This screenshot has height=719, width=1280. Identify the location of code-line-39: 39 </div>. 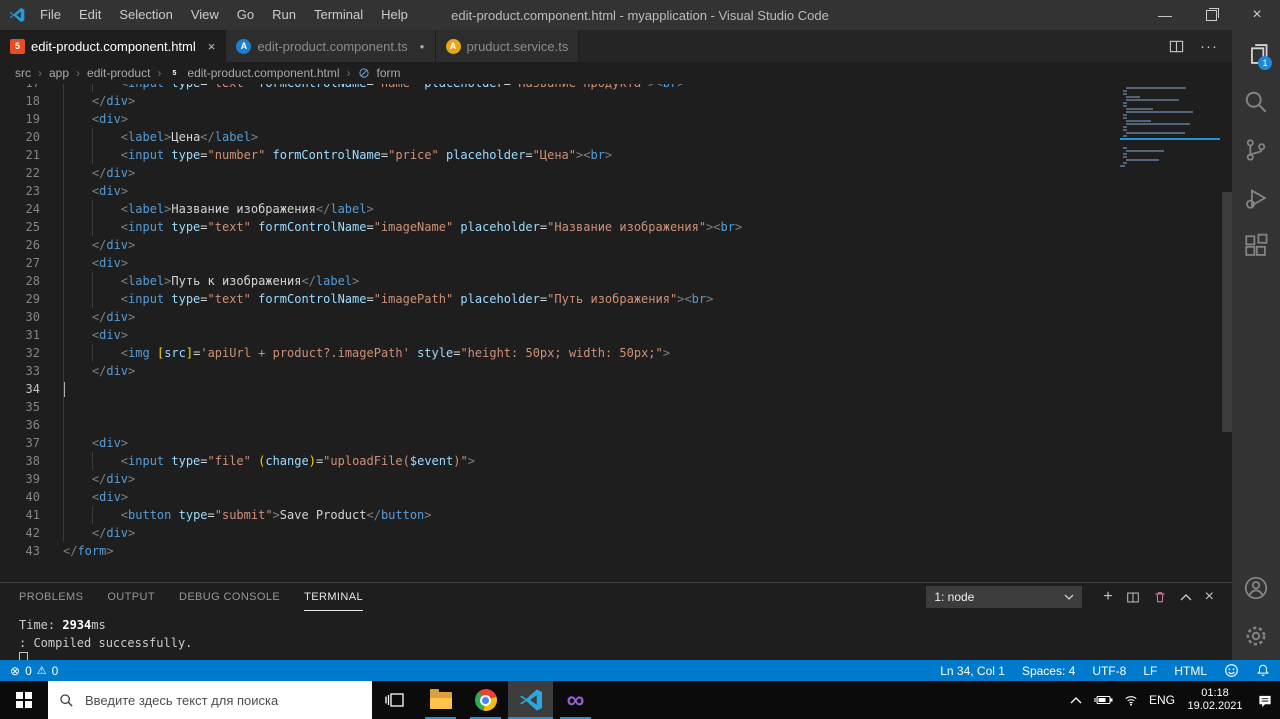
(560, 479).